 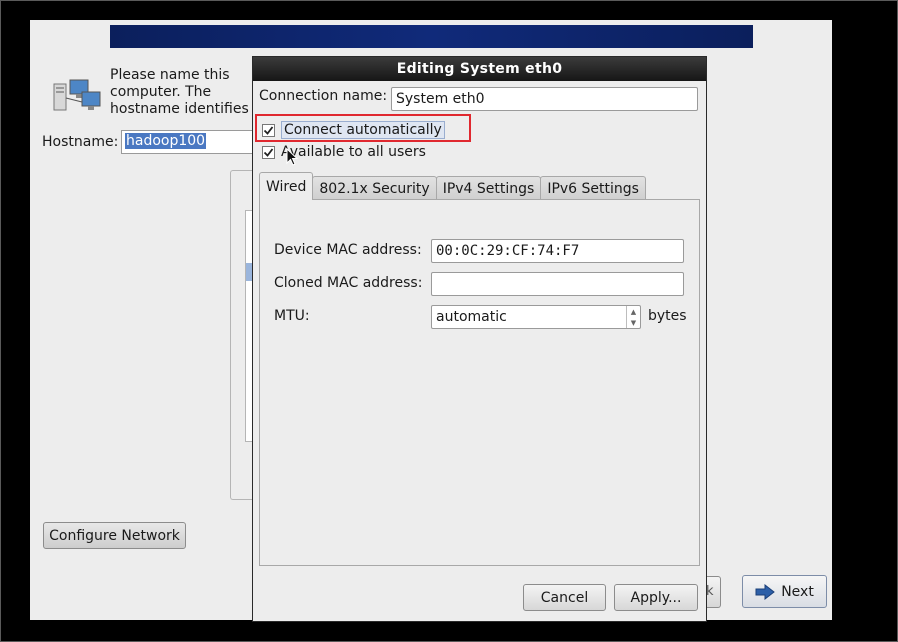 What do you see at coordinates (292, 316) in the screenshot?
I see `mtu-label: MTU:` at bounding box center [292, 316].